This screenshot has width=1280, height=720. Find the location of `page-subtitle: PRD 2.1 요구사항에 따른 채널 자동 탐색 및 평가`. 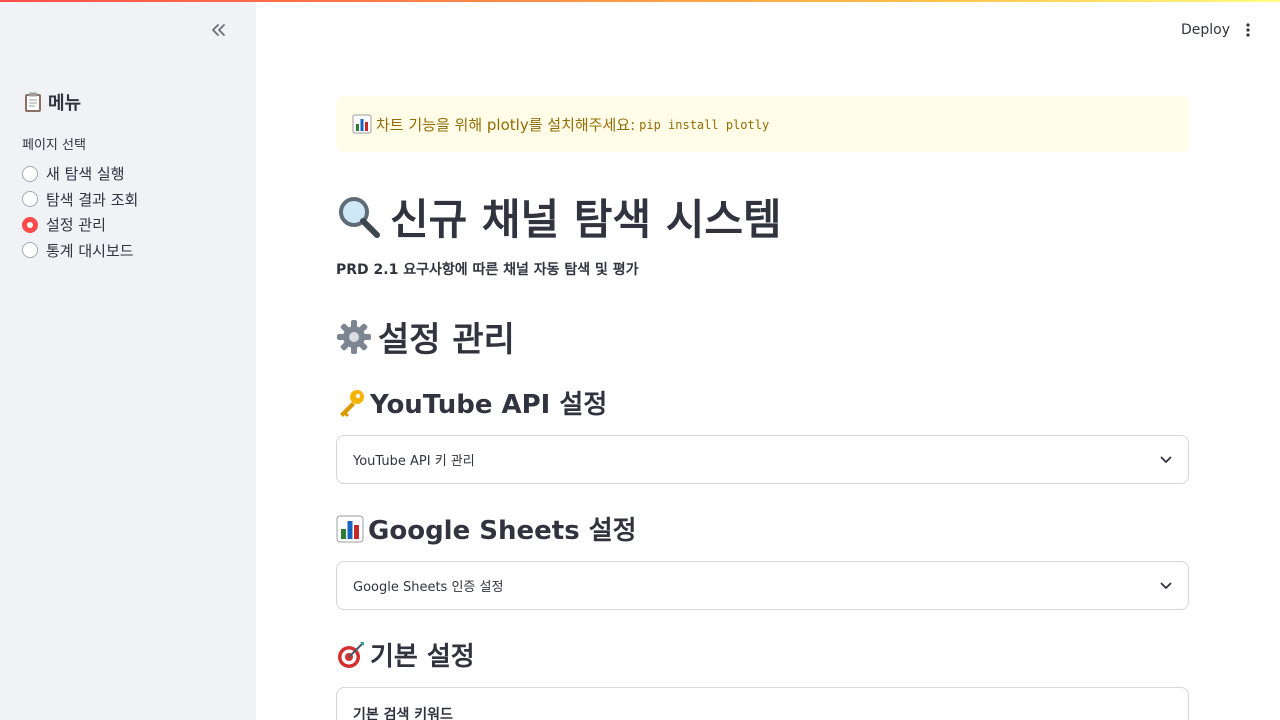

page-subtitle: PRD 2.1 요구사항에 따른 채널 자동 탐색 및 평가 is located at coordinates (487, 270).